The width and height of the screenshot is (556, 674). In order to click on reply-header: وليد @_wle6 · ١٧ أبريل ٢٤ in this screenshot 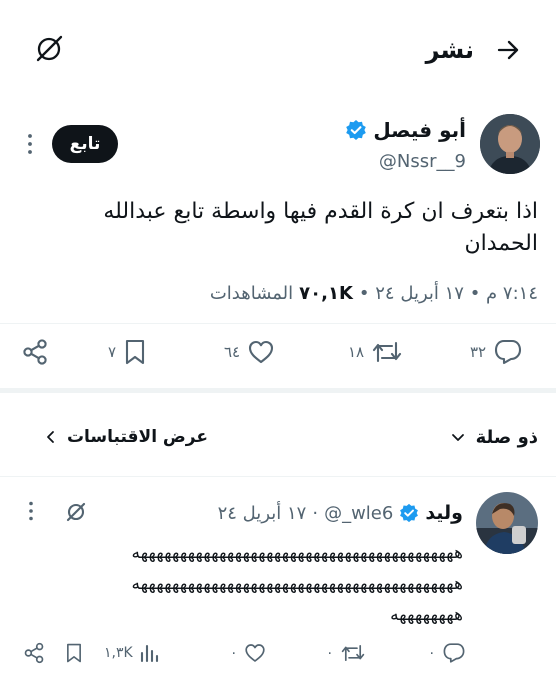, I will do `click(340, 513)`.